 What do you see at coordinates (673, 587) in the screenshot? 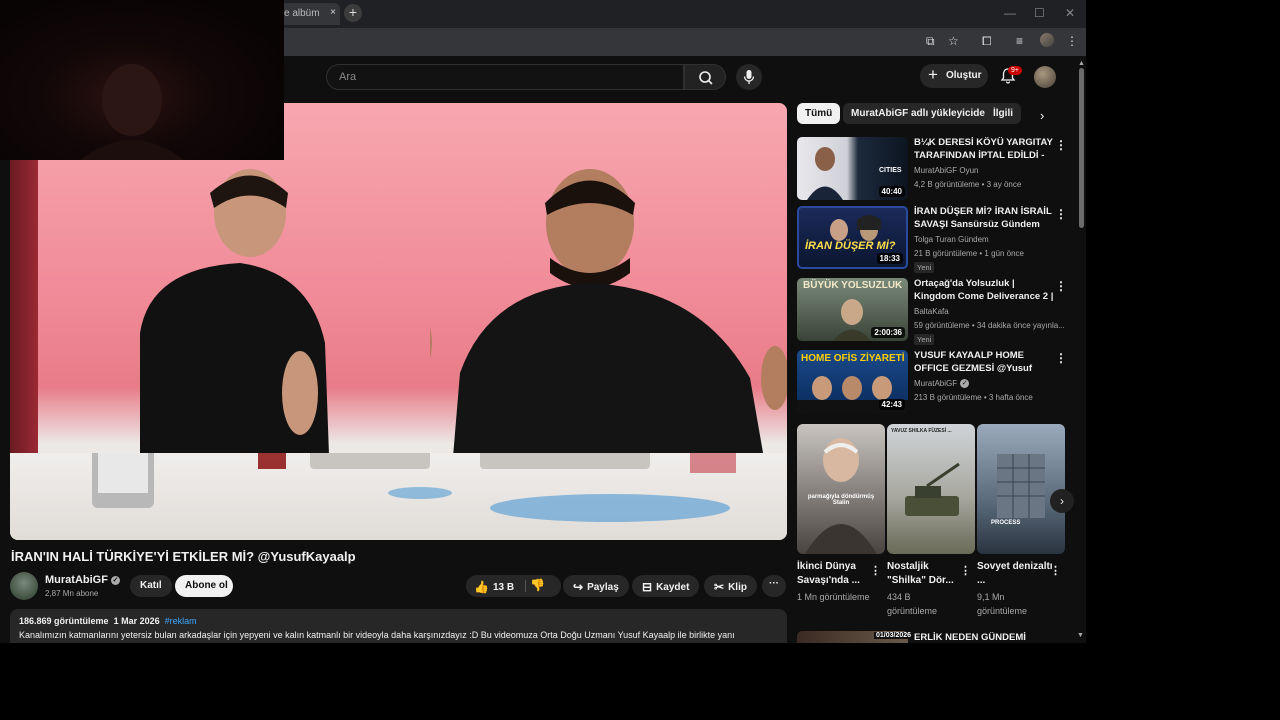
I see `save-label: Kaydet` at bounding box center [673, 587].